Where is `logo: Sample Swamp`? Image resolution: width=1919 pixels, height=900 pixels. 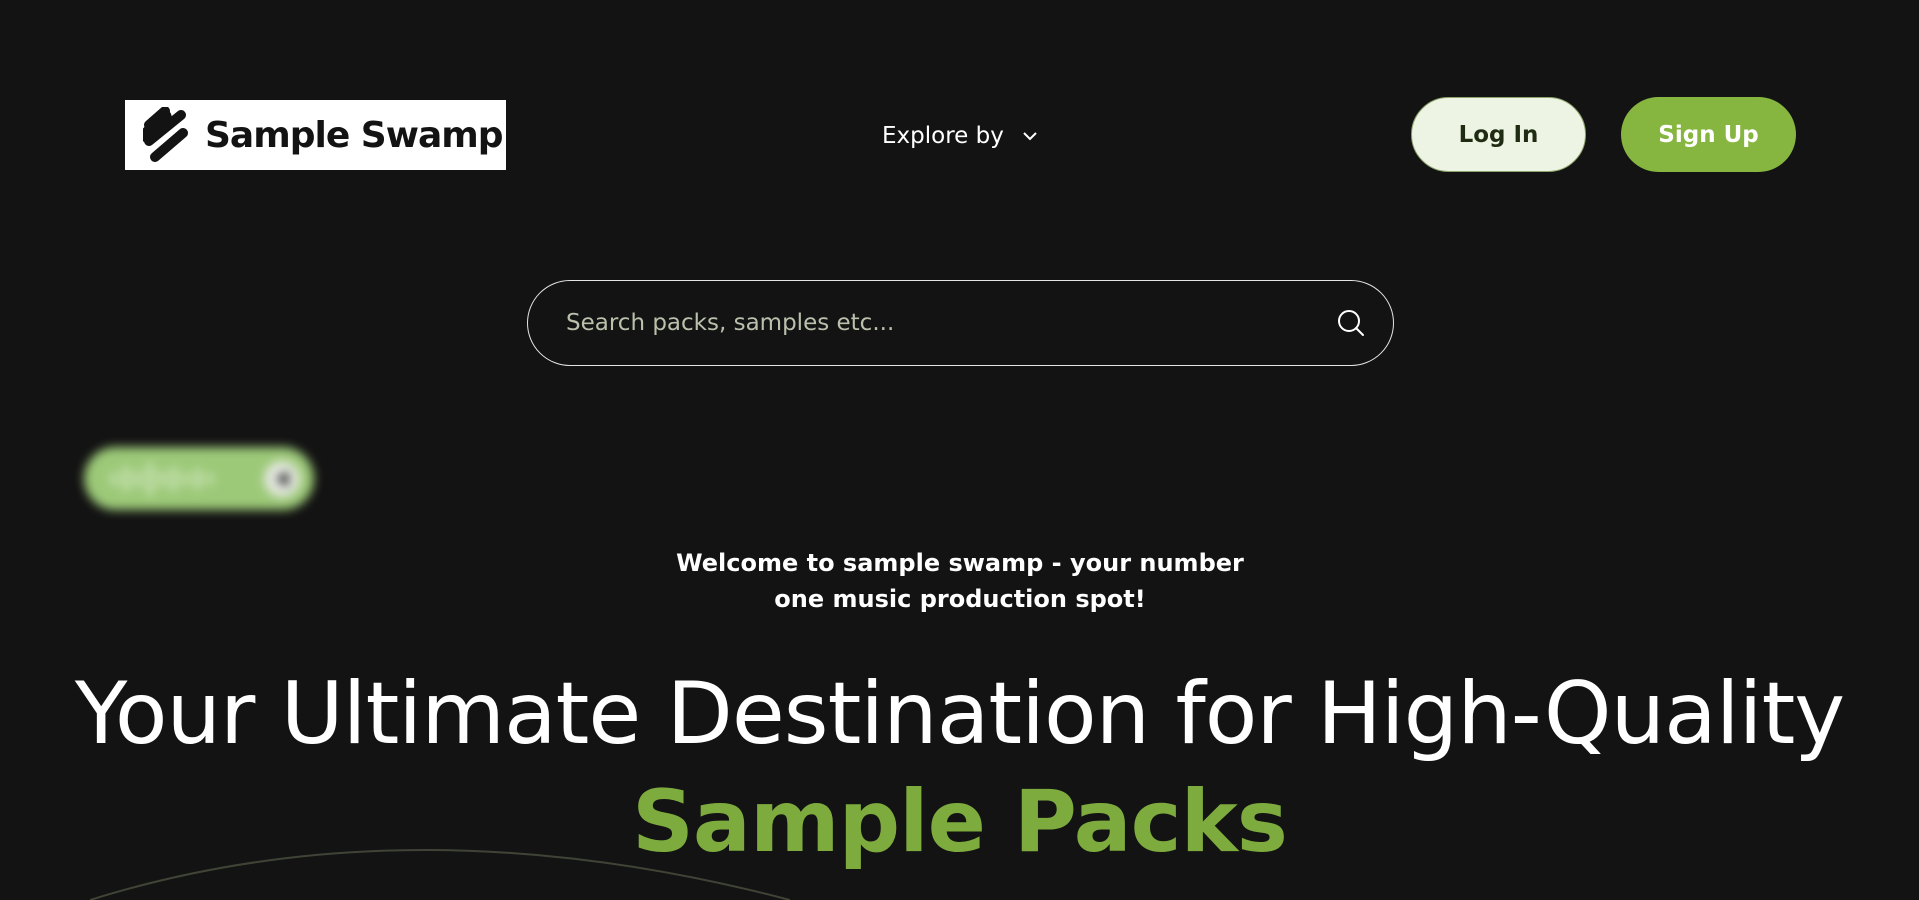 logo: Sample Swamp is located at coordinates (315, 135).